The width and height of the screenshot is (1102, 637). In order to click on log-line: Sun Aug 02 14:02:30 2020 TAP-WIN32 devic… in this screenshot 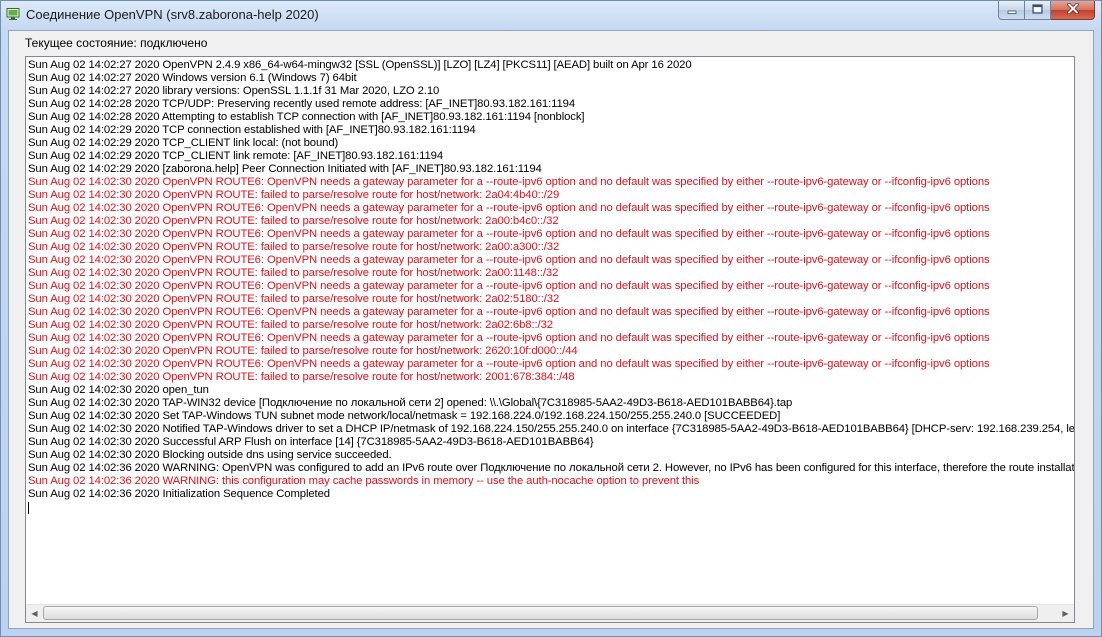, I will do `click(410, 403)`.